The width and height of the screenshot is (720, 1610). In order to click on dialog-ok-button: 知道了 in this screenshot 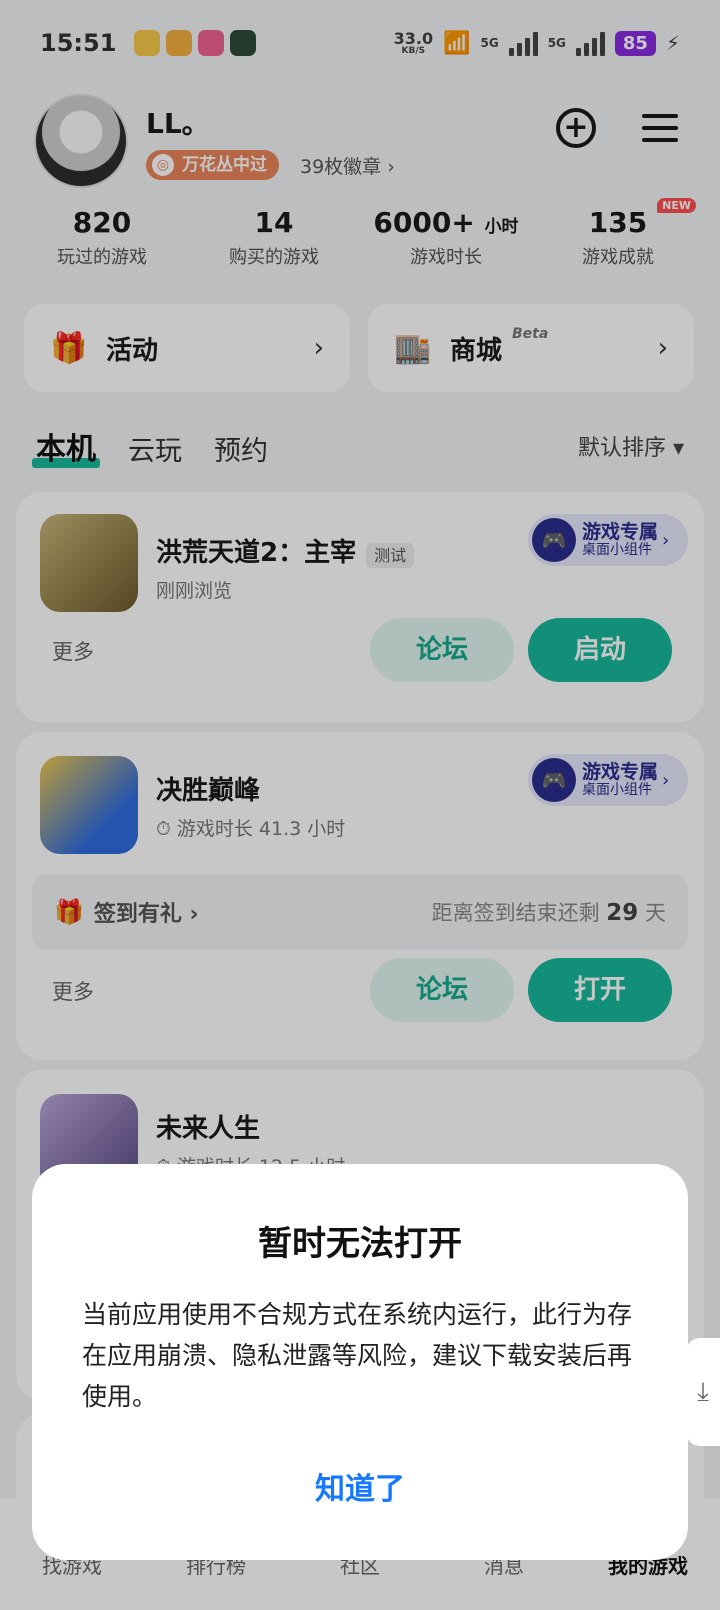, I will do `click(360, 1486)`.